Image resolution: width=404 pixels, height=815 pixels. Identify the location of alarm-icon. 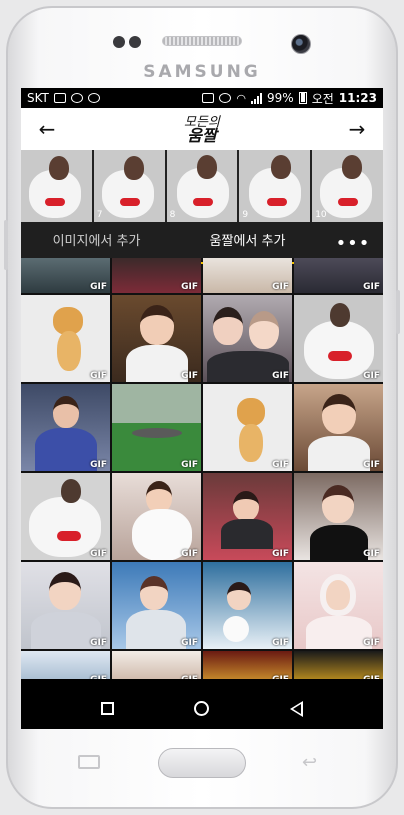
(225, 98).